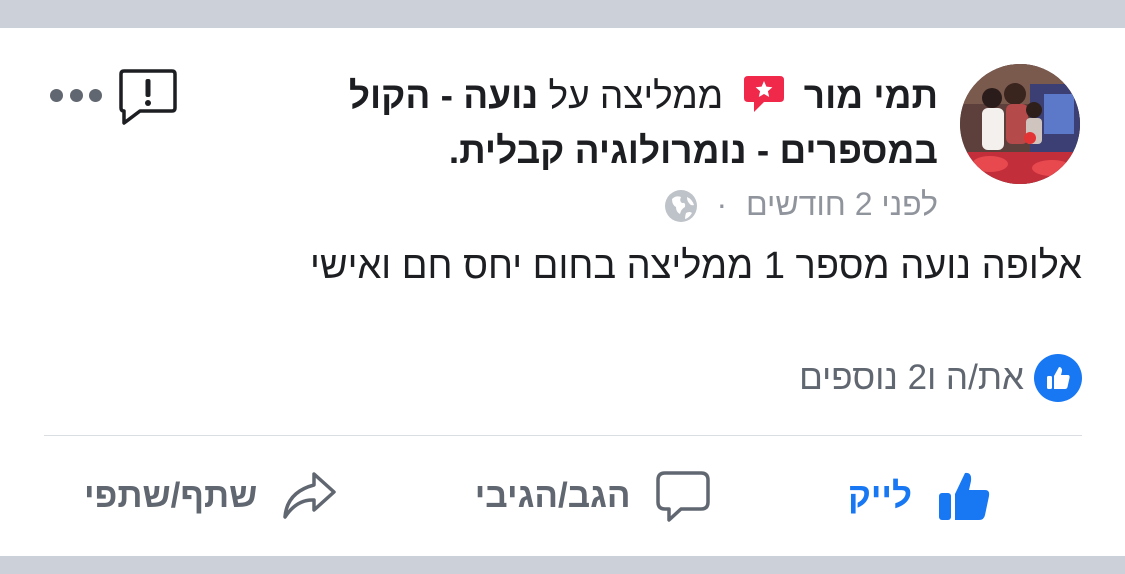  What do you see at coordinates (552, 495) in the screenshot?
I see `comment-label: הגב/הגיבי` at bounding box center [552, 495].